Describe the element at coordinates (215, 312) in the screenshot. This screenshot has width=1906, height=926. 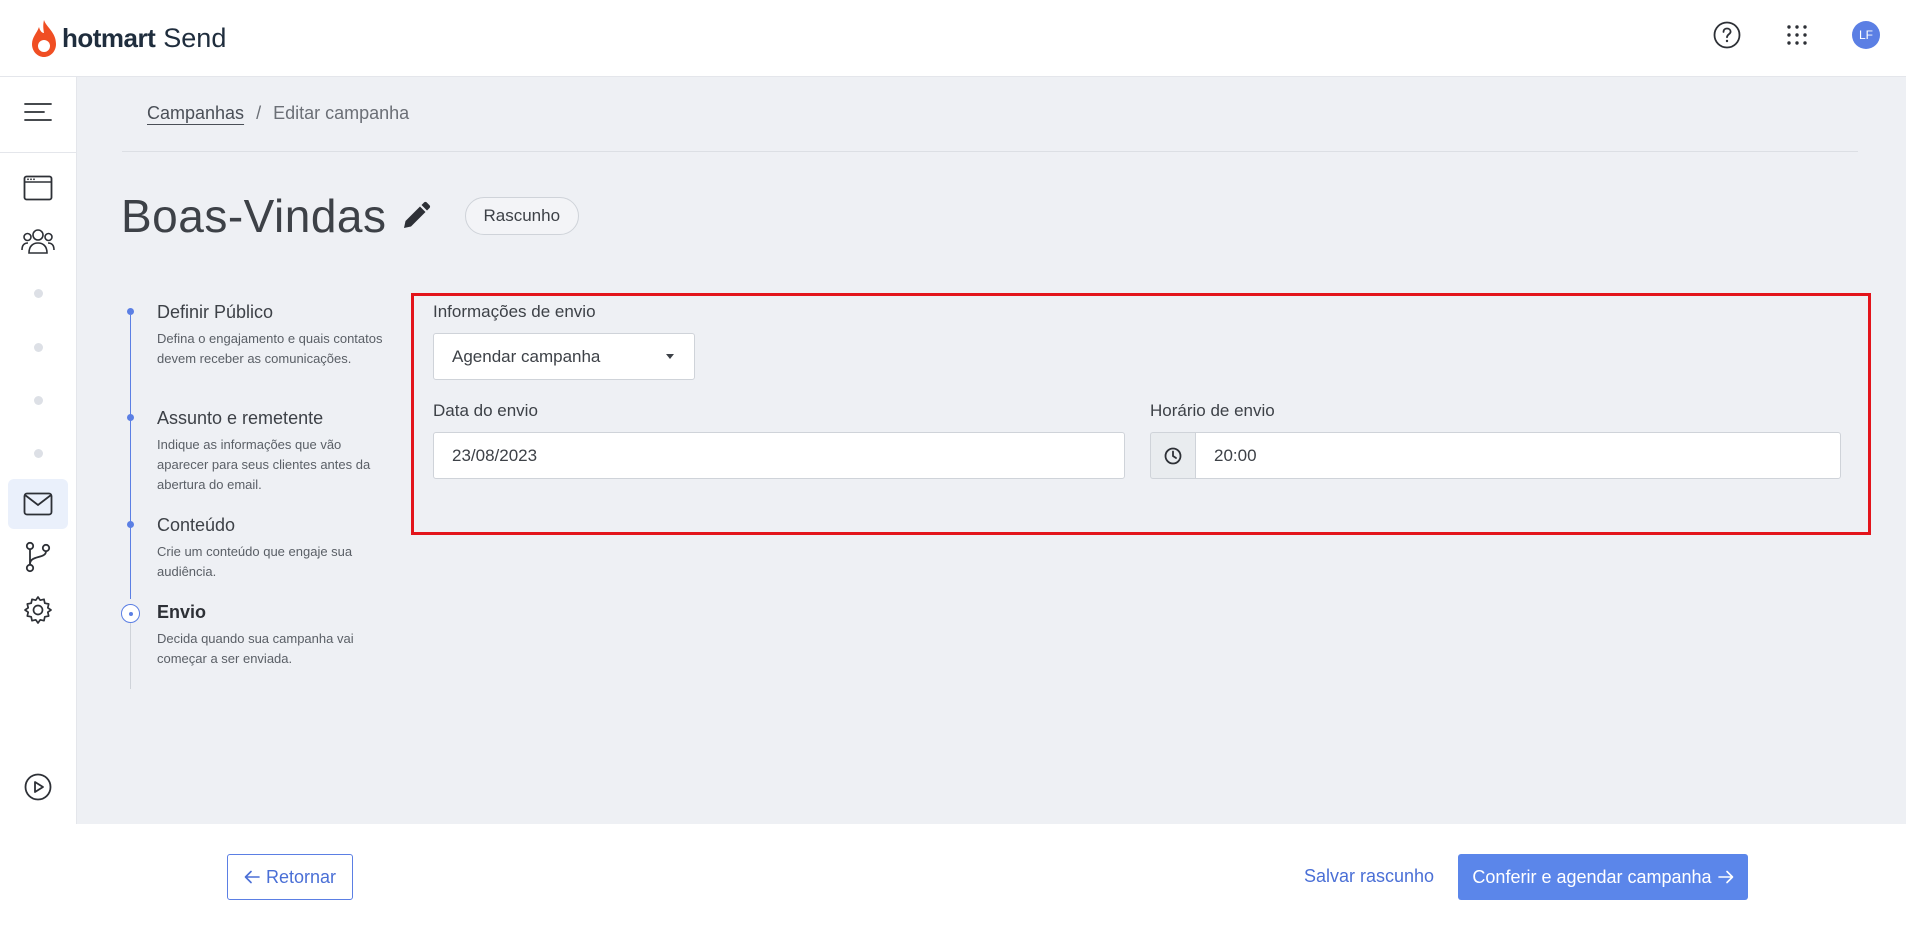
I see `step-title: Definir Público` at that location.